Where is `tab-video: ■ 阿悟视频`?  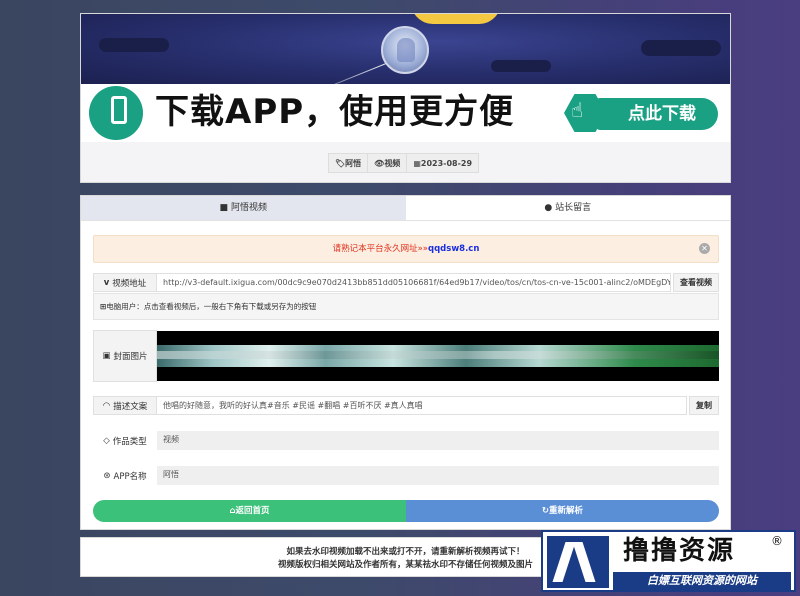 tab-video: ■ 阿悟视频 is located at coordinates (243, 208).